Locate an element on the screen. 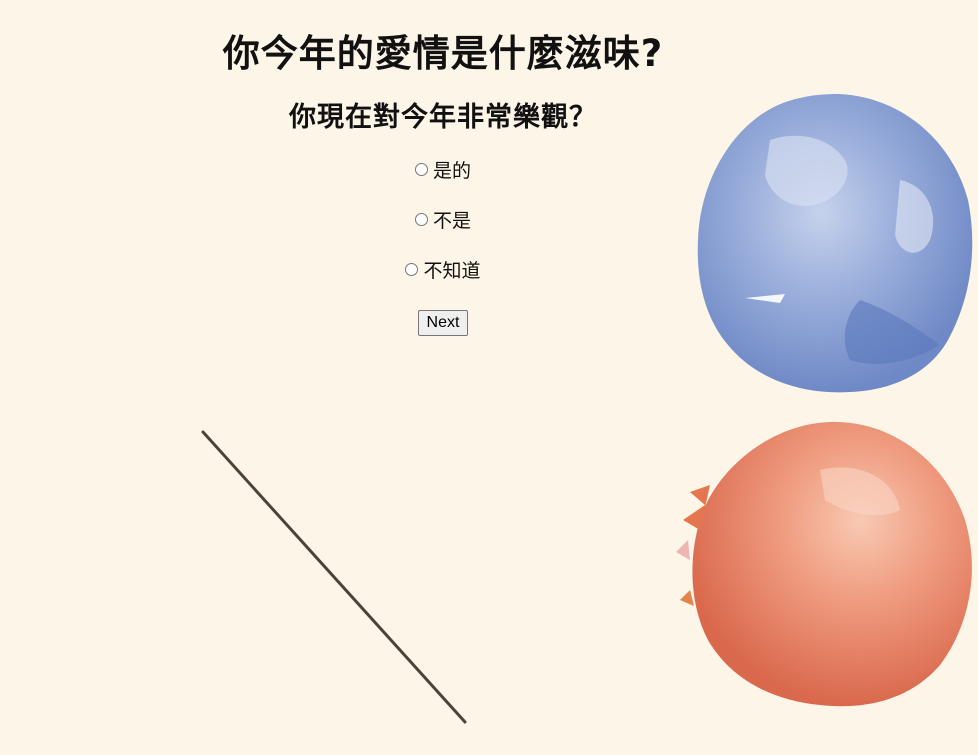 The width and height of the screenshot is (978, 755). option-label: 是的 is located at coordinates (451, 171).